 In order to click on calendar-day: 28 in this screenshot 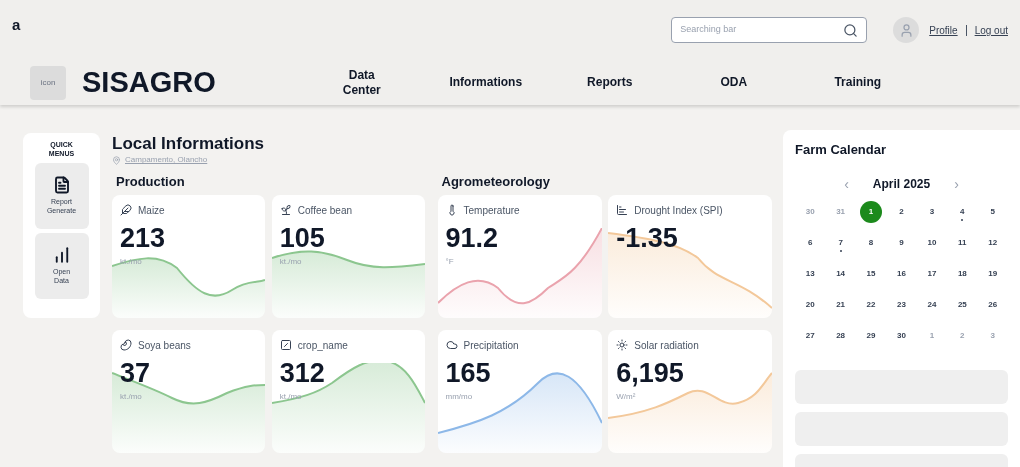, I will do `click(840, 336)`.